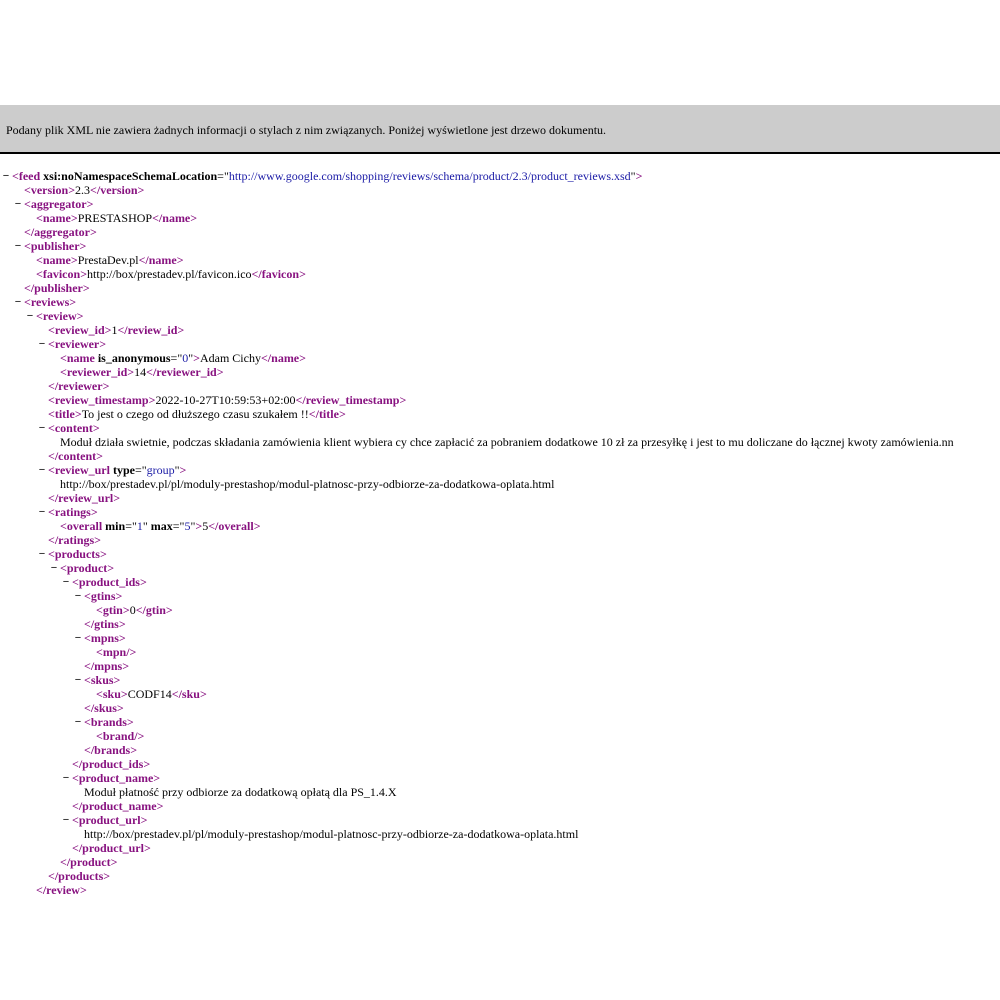 This screenshot has height=1000, width=1000. What do you see at coordinates (116, 778) in the screenshot?
I see `tag-name: product_name` at bounding box center [116, 778].